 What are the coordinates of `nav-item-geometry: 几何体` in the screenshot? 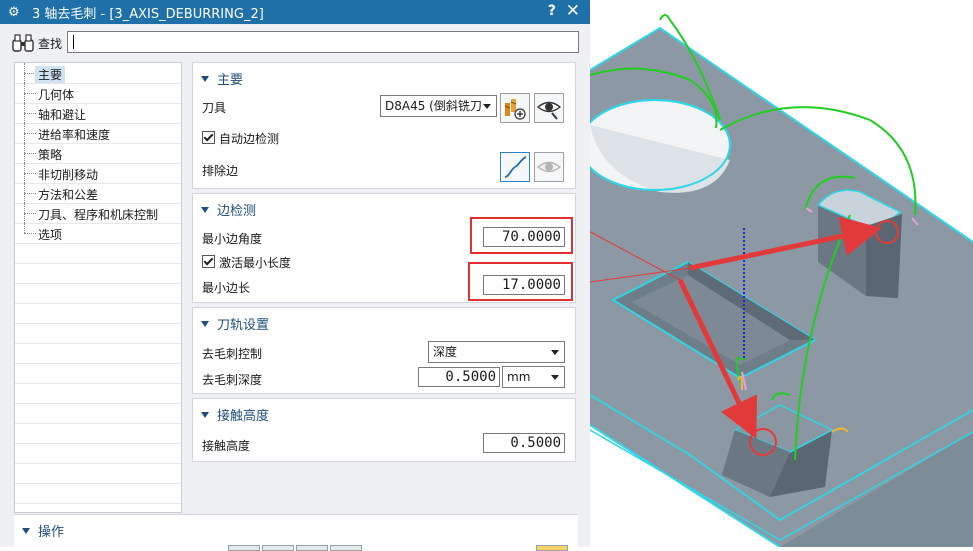 It's located at (98, 93).